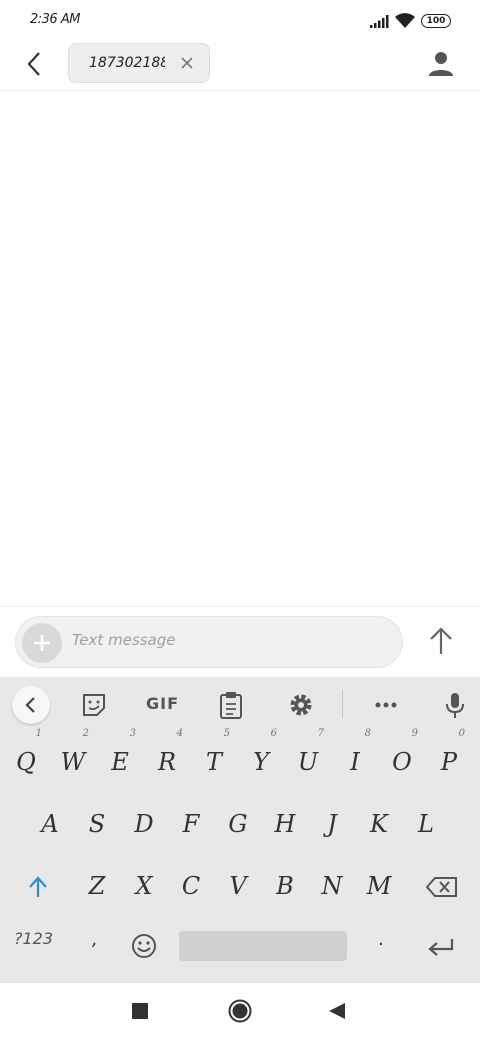  What do you see at coordinates (187, 63) in the screenshot?
I see `remove-recipient-icon` at bounding box center [187, 63].